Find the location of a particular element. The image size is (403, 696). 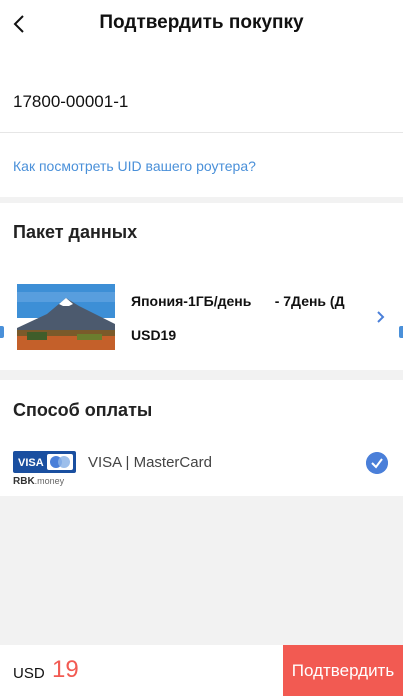

payment-section-title: Способ оплаты is located at coordinates (83, 410).